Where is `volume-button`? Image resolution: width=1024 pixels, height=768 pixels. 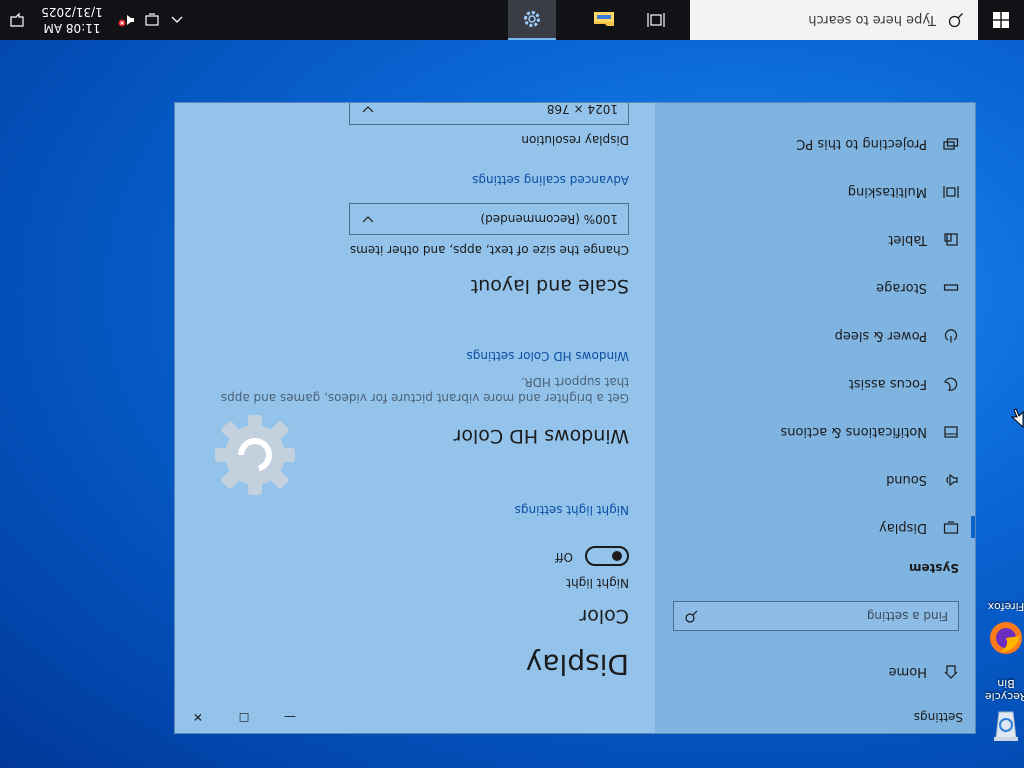
volume-button is located at coordinates (127, 20).